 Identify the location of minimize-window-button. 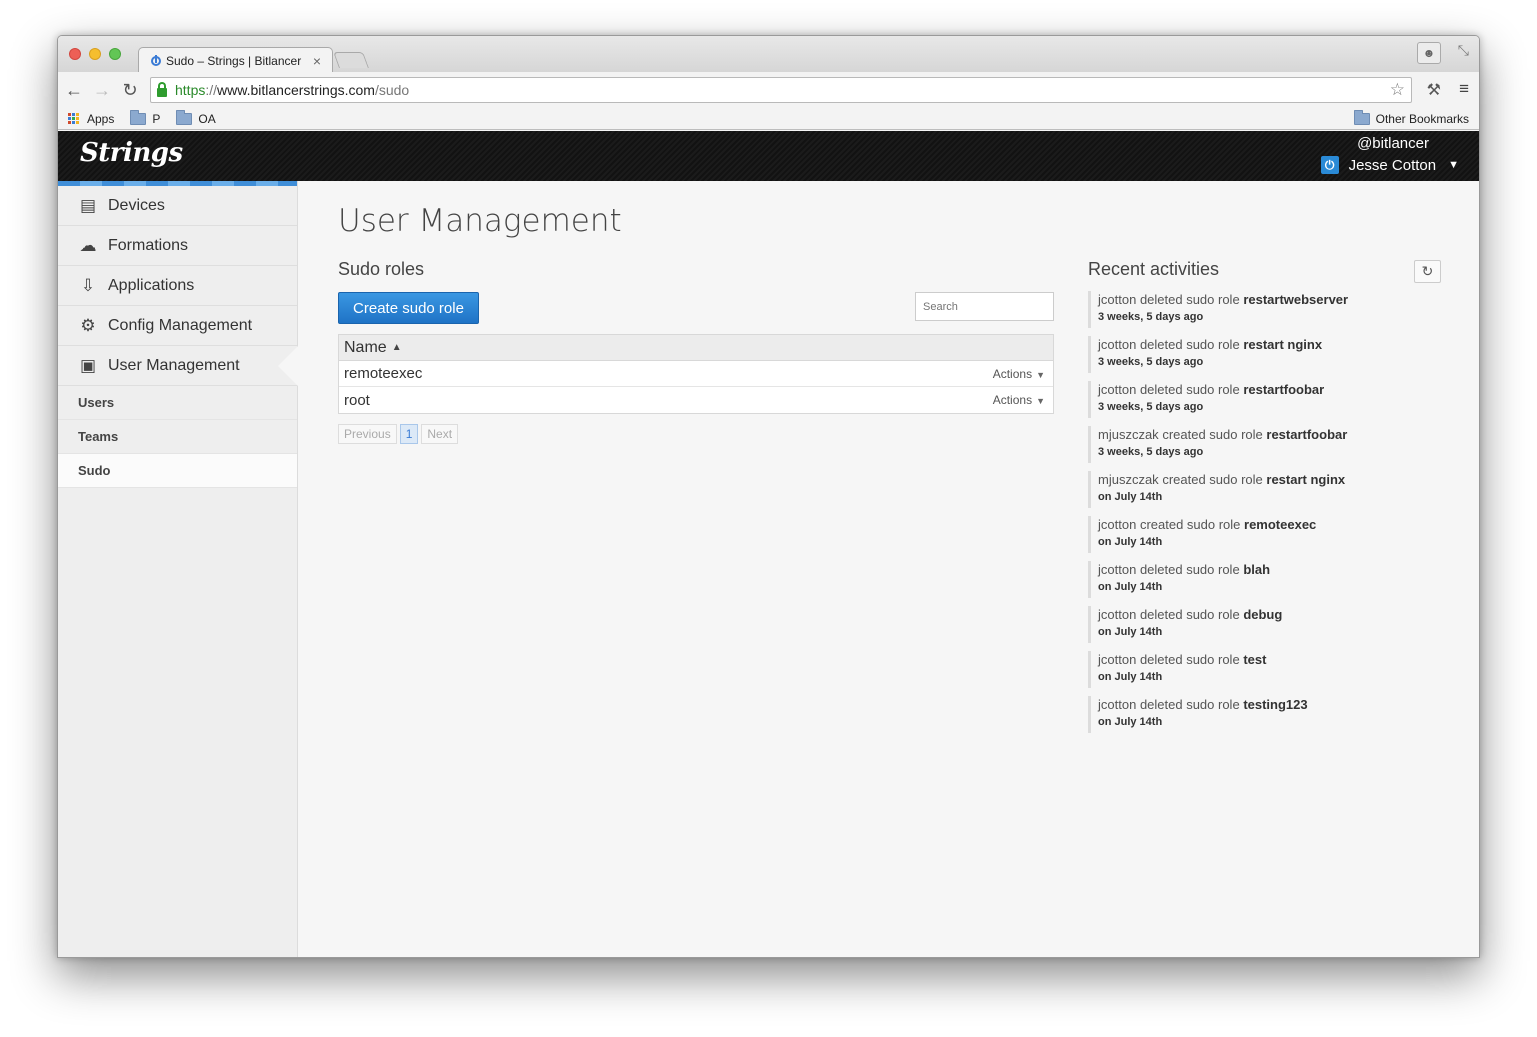
(95, 54).